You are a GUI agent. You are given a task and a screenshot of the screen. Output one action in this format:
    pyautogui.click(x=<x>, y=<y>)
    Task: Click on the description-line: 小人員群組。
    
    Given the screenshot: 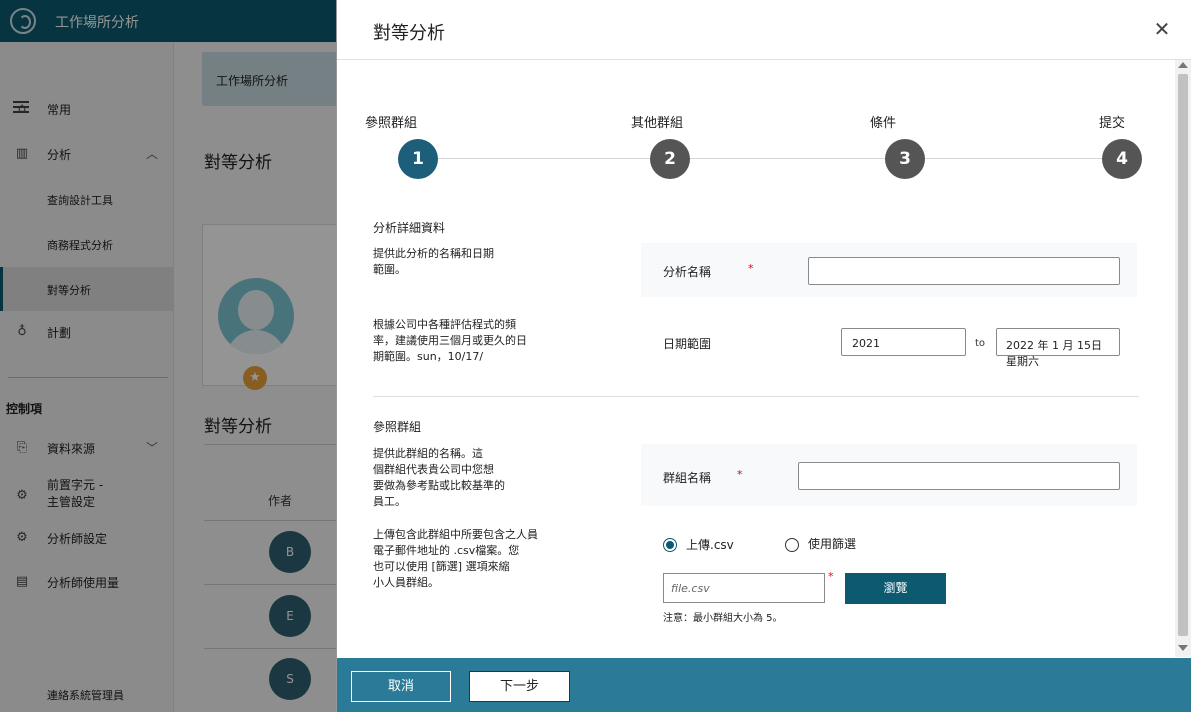 What is the action you would take?
    pyautogui.click(x=406, y=582)
    